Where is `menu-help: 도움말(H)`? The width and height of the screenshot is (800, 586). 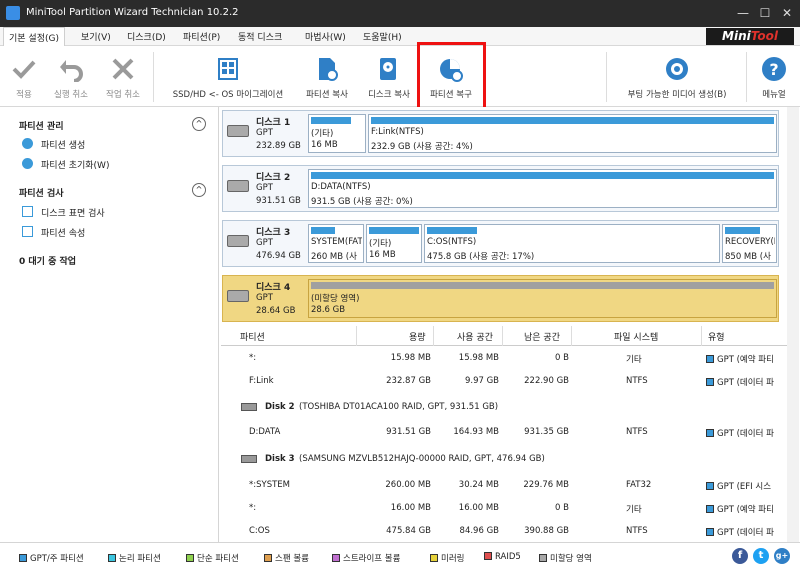 menu-help: 도움말(H) is located at coordinates (382, 36).